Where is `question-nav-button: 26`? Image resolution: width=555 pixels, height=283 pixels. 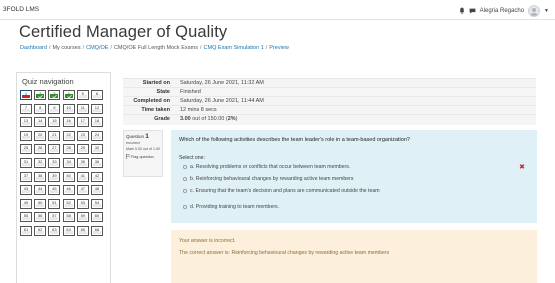 question-nav-button: 26 is located at coordinates (40, 149).